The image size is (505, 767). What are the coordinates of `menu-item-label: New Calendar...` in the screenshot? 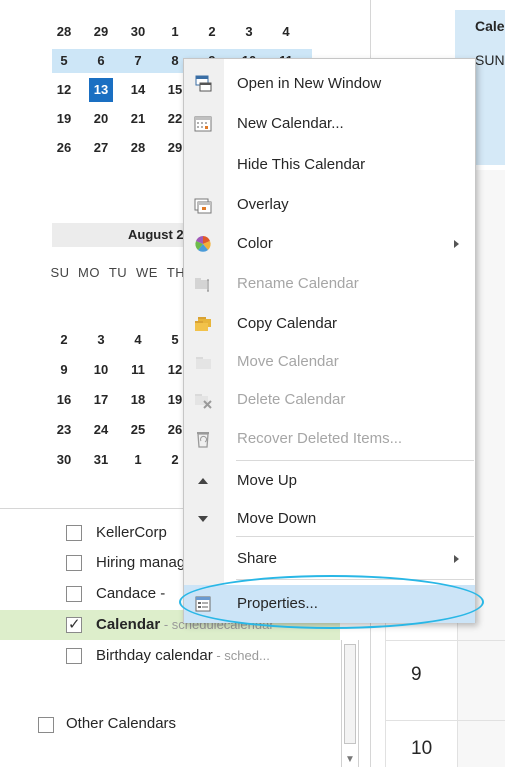 It's located at (290, 123).